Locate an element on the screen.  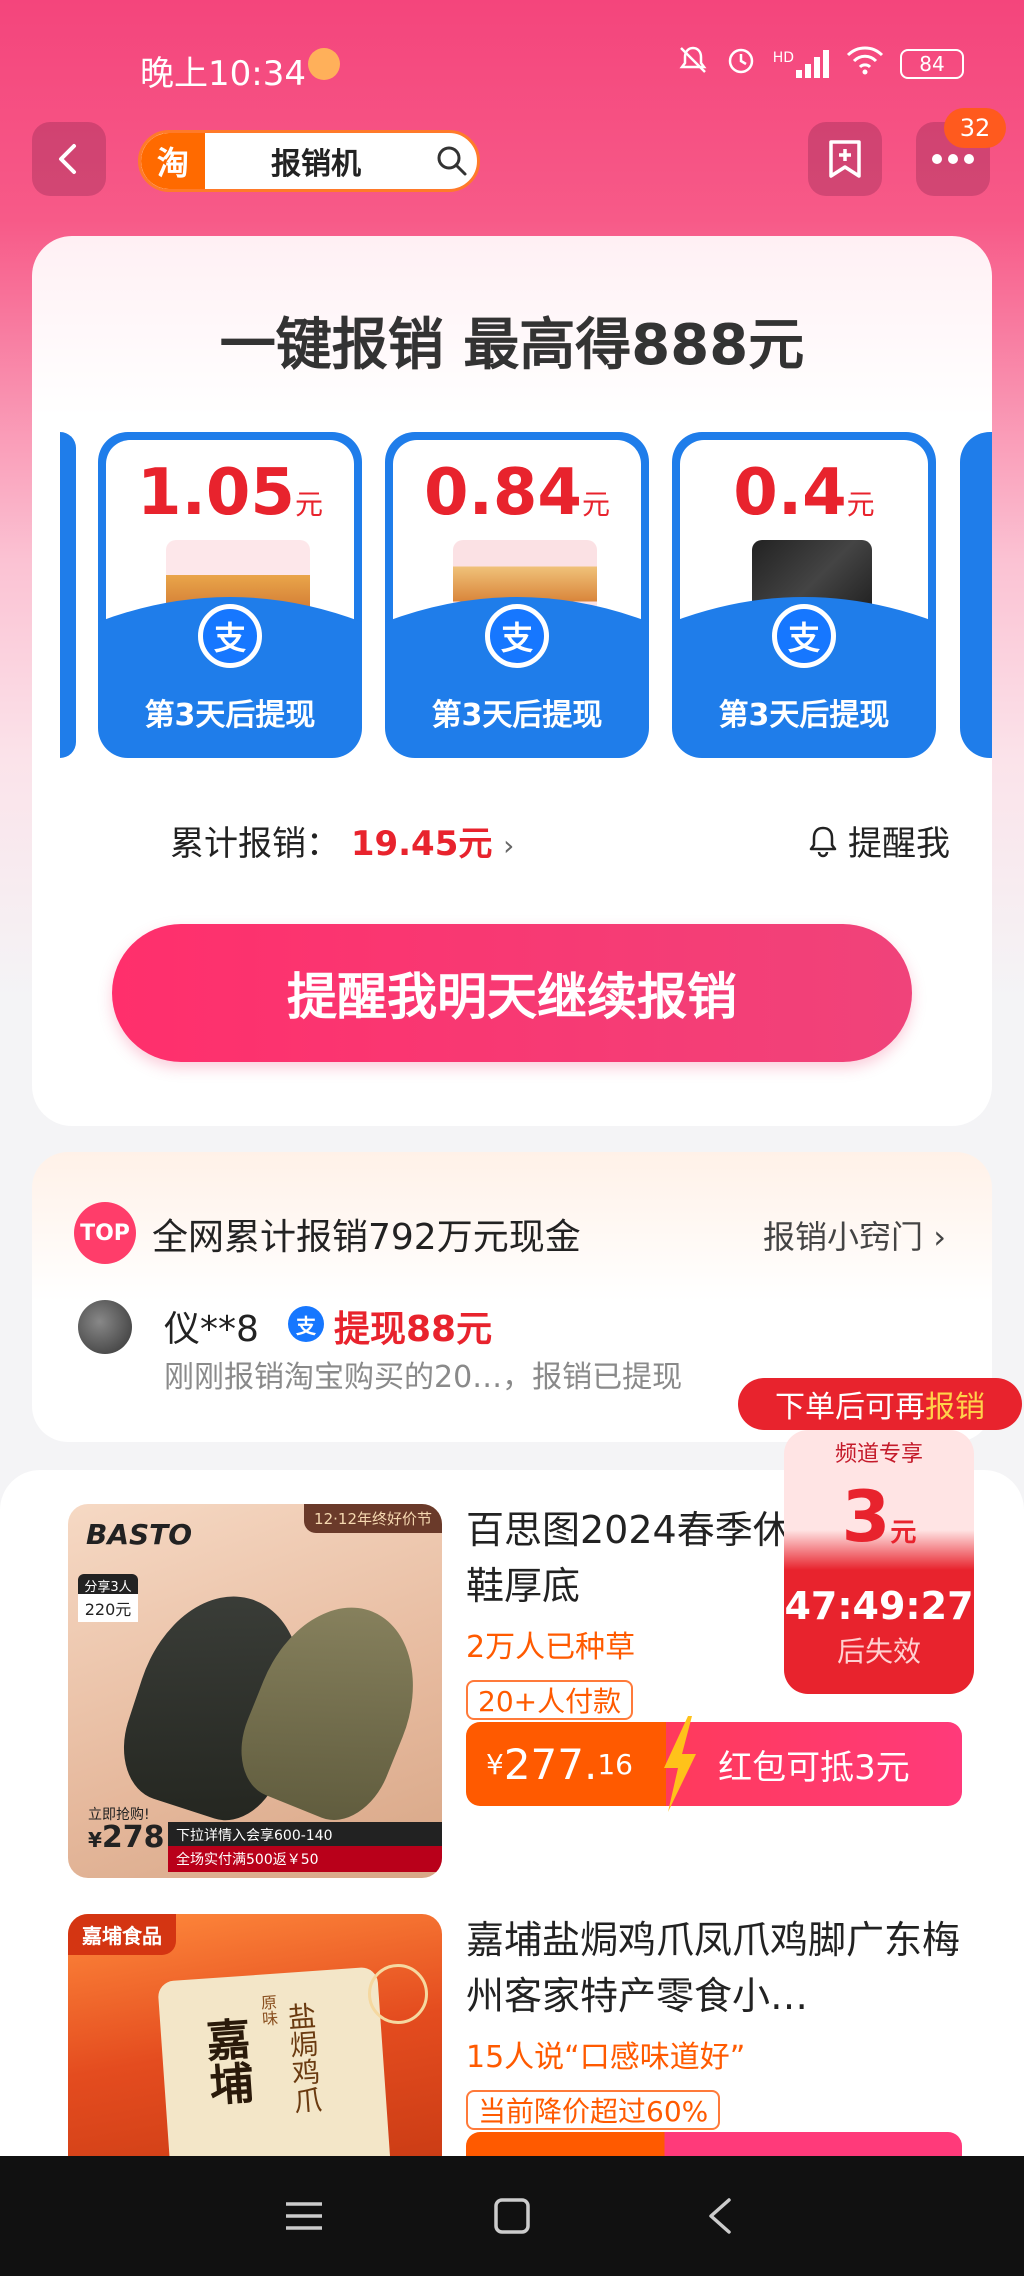
coupon-card: 0.4元 支 第3天后提现 is located at coordinates (804, 595).